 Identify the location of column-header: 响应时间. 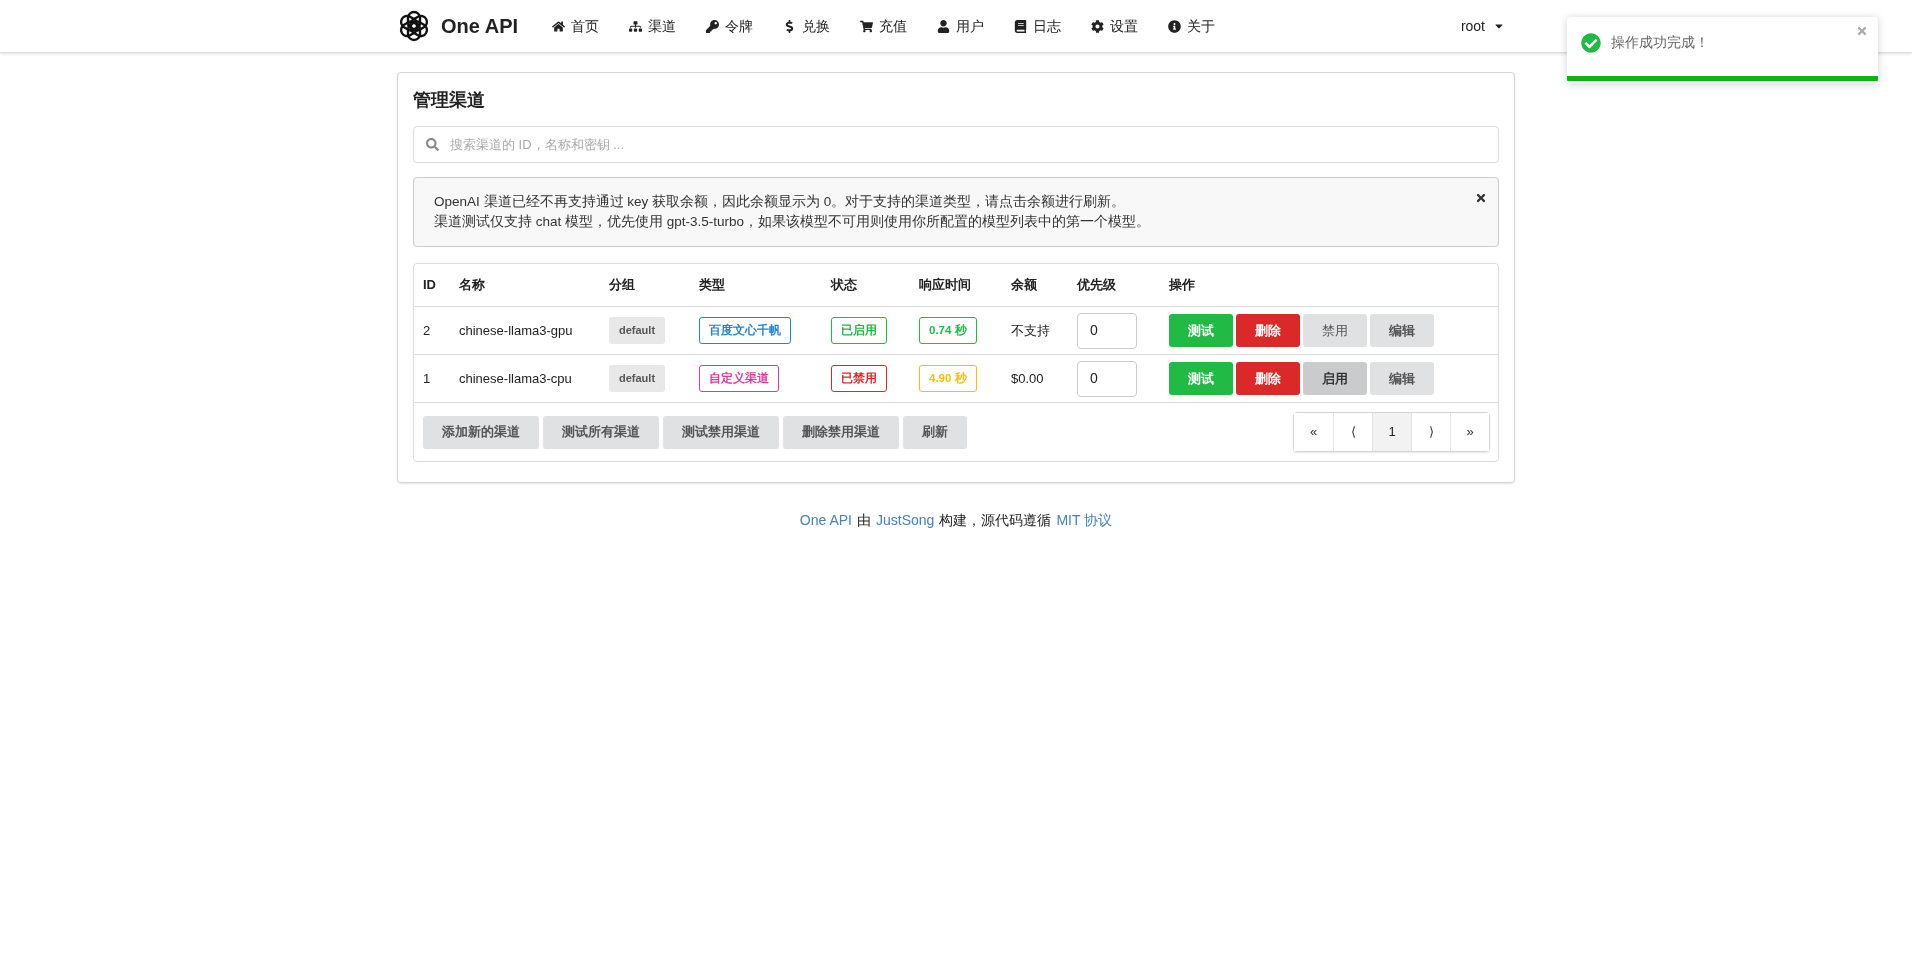
(945, 285).